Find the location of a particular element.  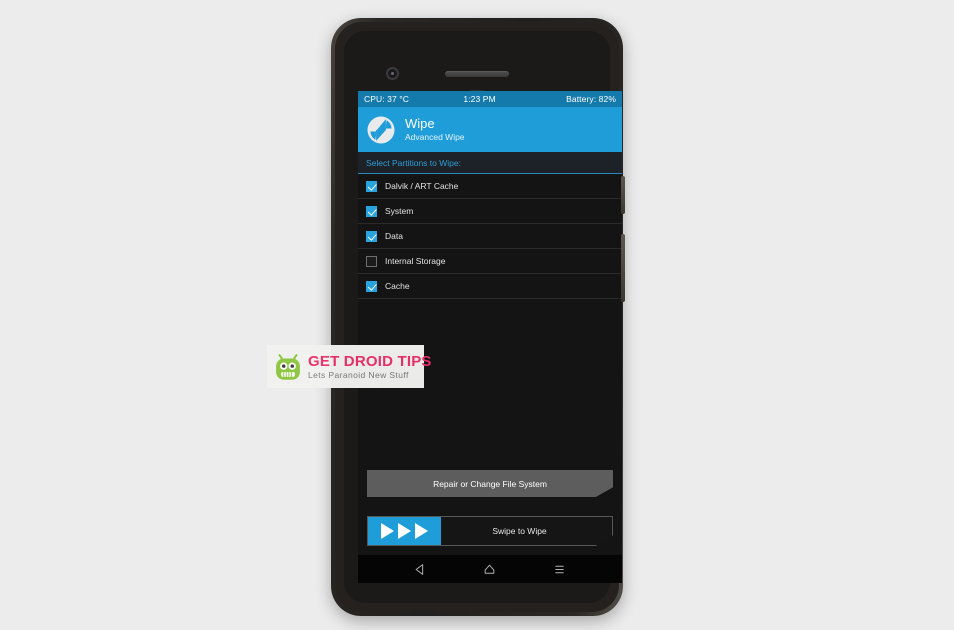

twrp-logo-icon is located at coordinates (381, 129).